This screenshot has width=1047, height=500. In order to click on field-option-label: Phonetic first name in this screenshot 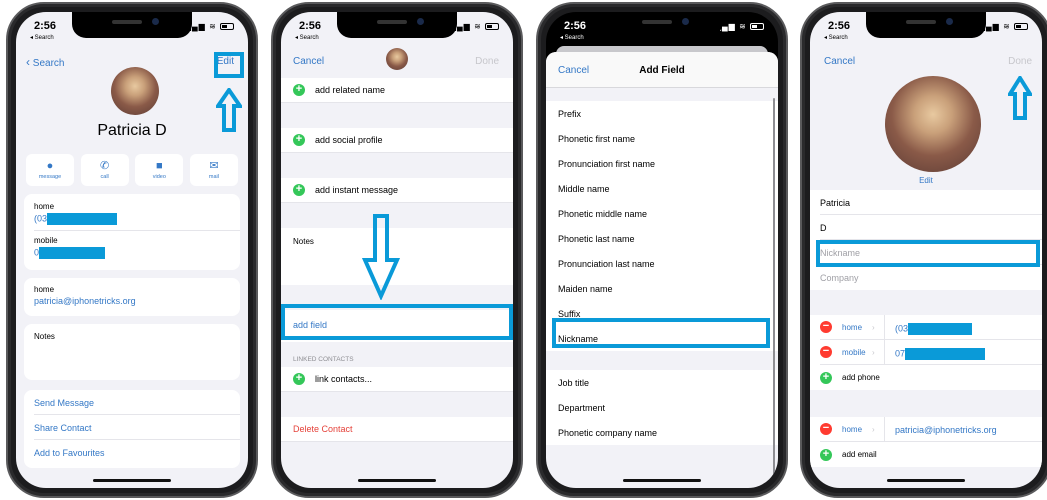, I will do `click(597, 139)`.